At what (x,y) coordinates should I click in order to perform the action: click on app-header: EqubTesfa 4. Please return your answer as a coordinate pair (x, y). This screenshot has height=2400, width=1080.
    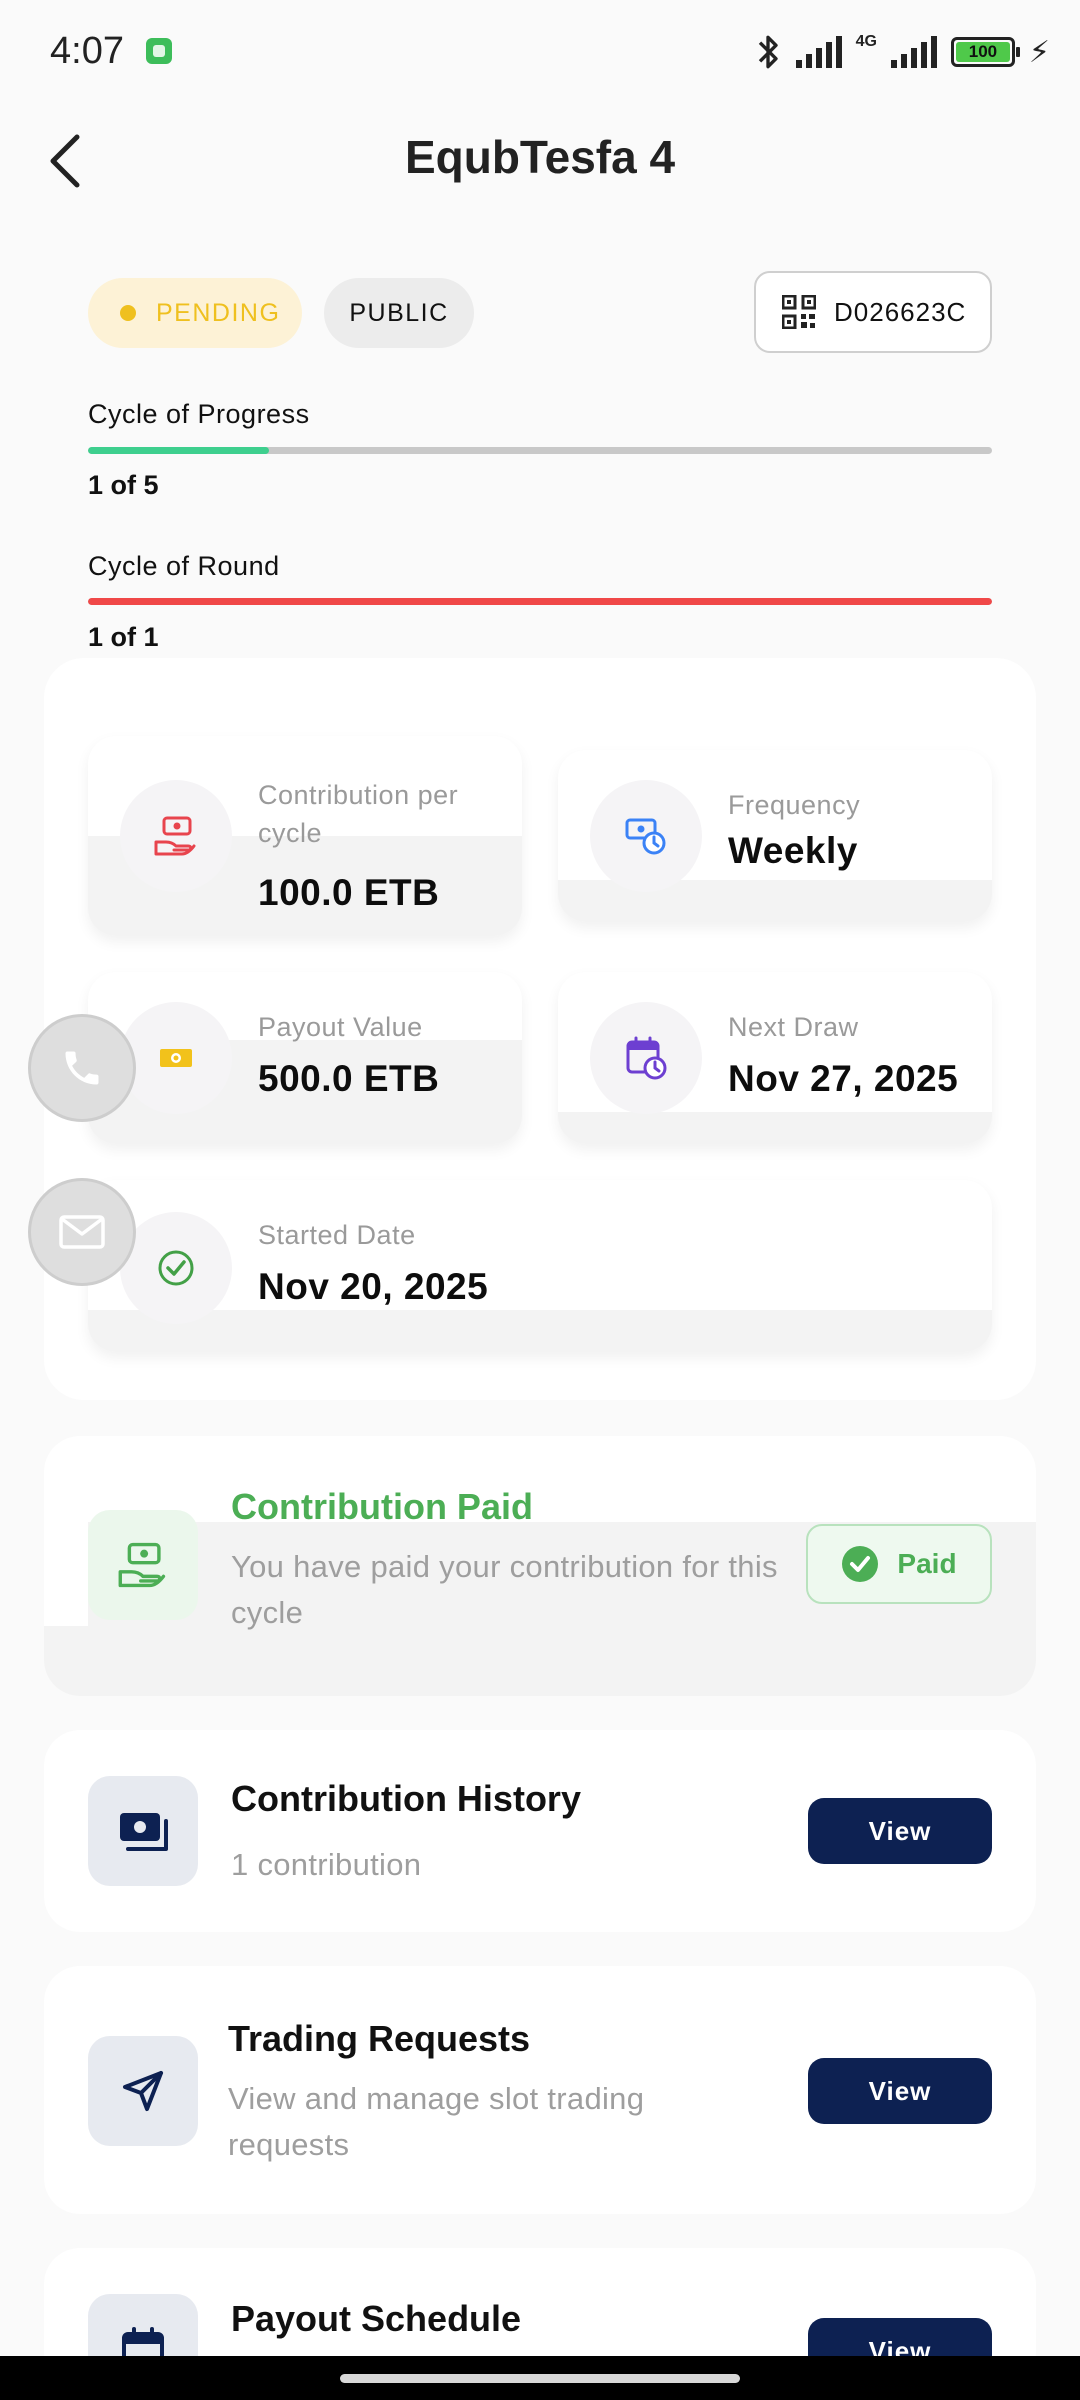
    Looking at the image, I should click on (540, 160).